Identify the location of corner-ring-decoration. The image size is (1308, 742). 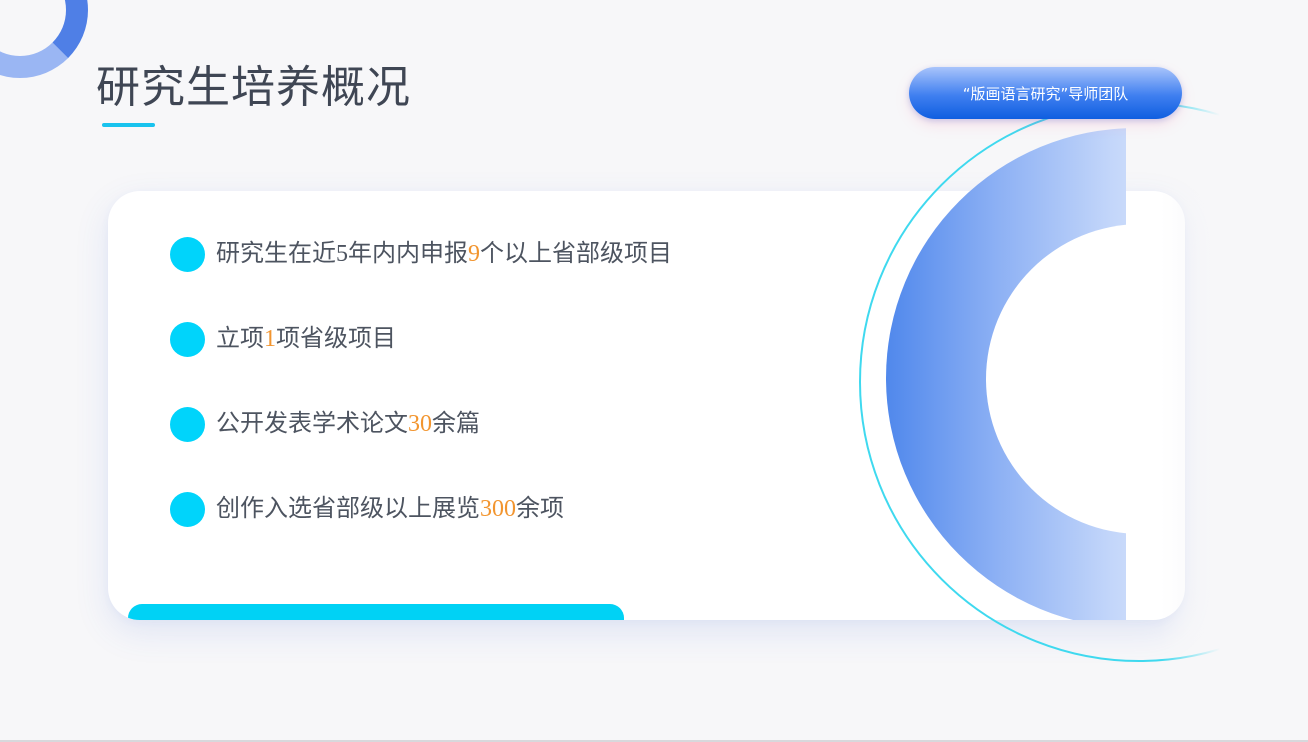
(44, 39).